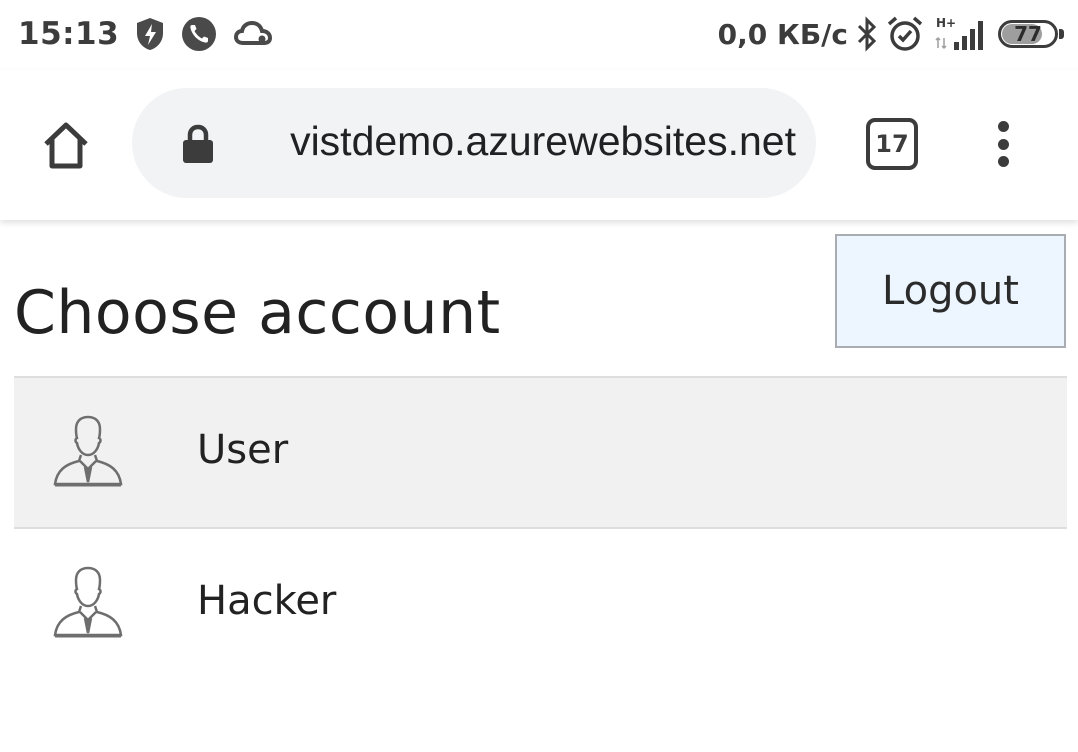 Image resolution: width=1078 pixels, height=752 pixels. I want to click on battery-icon: 77, so click(1031, 34).